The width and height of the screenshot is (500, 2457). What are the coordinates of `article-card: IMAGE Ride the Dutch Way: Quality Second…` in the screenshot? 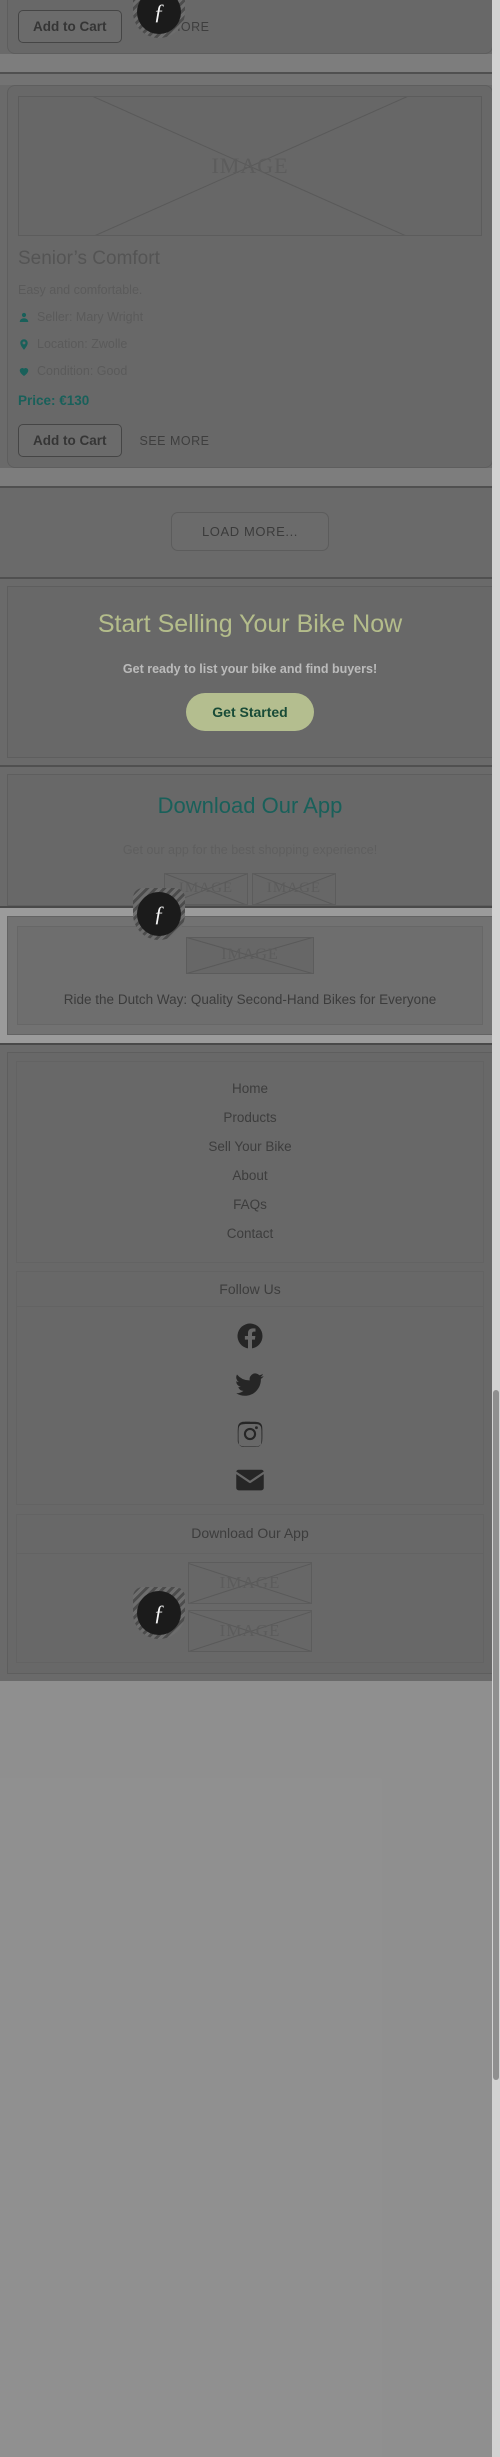 It's located at (250, 975).